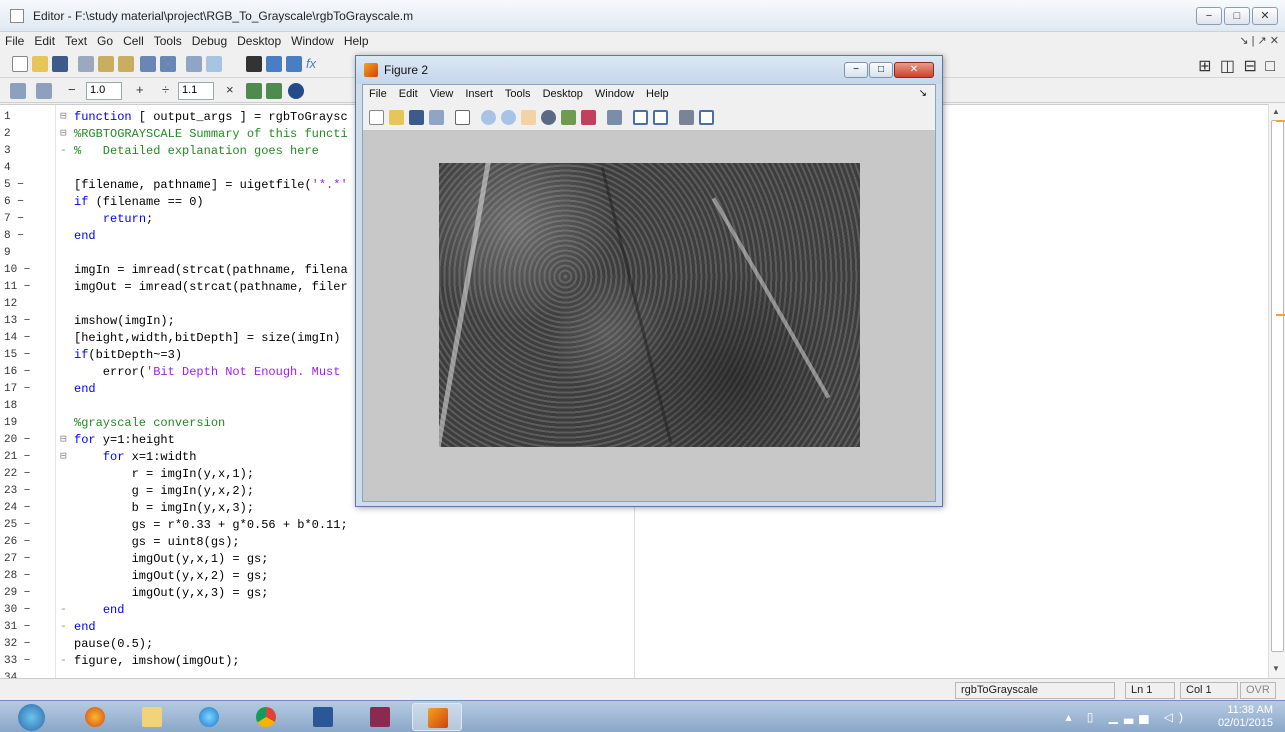 Image resolution: width=1285 pixels, height=732 pixels. What do you see at coordinates (548, 117) in the screenshot?
I see `rotate-3d-icon` at bounding box center [548, 117].